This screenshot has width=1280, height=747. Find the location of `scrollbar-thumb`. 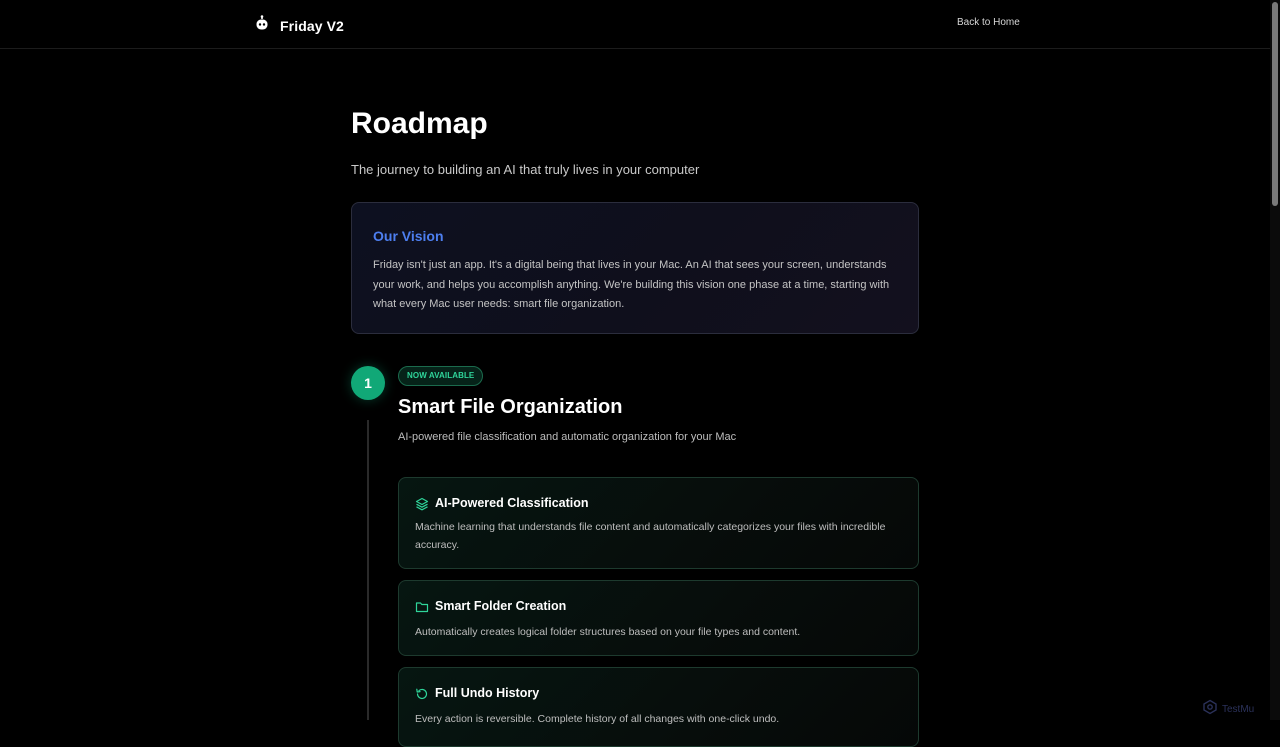

scrollbar-thumb is located at coordinates (1275, 104).